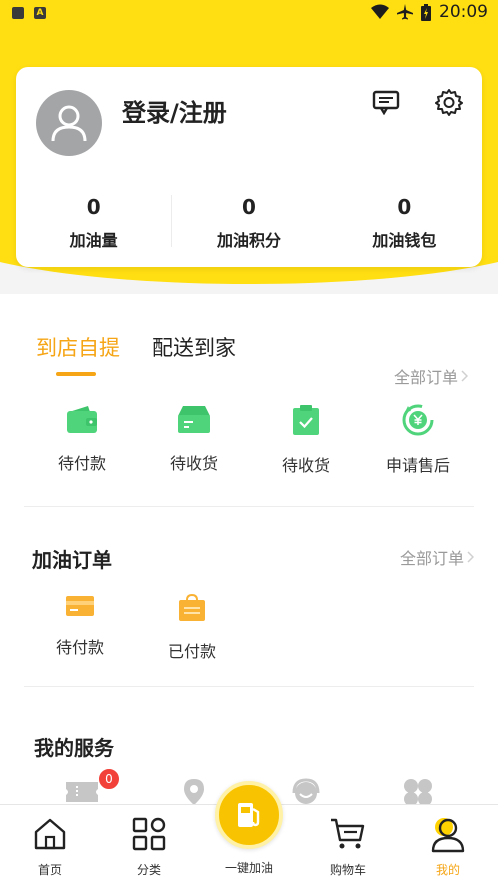  Describe the element at coordinates (404, 240) in the screenshot. I see `stat-label: 加油钱包` at that location.